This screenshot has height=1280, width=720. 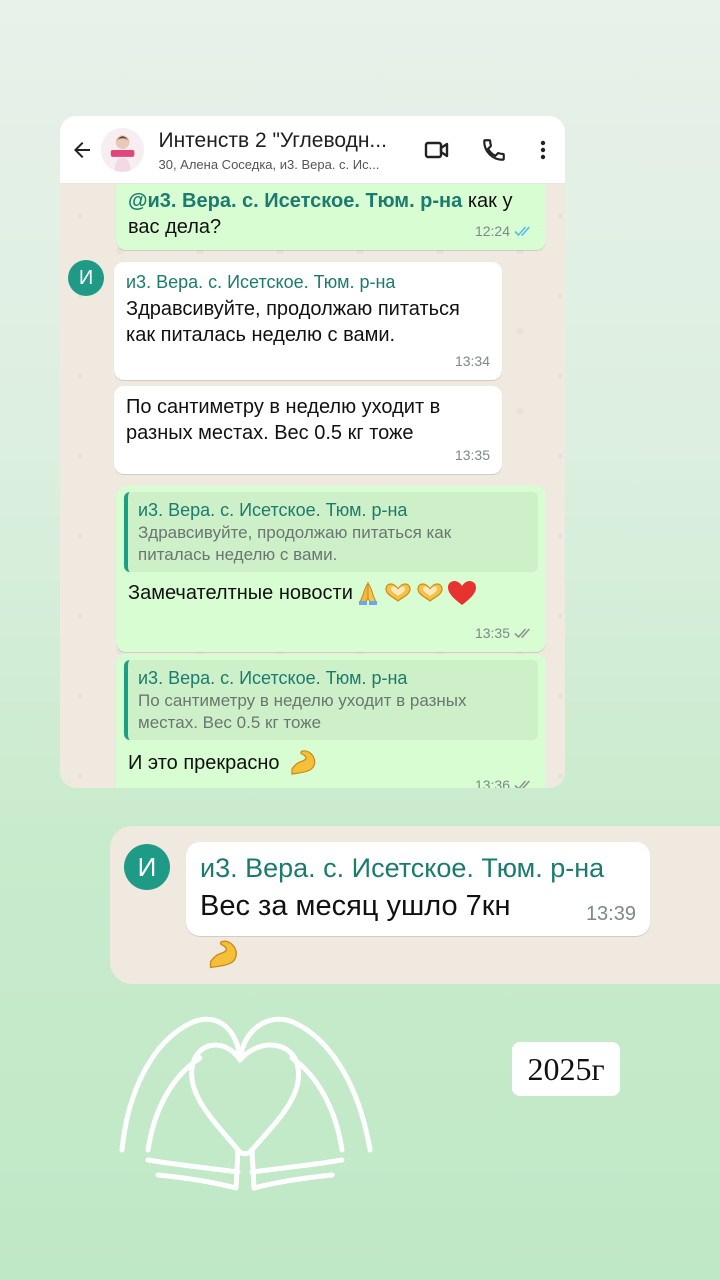 I want to click on message-time: 12:24, so click(x=504, y=231).